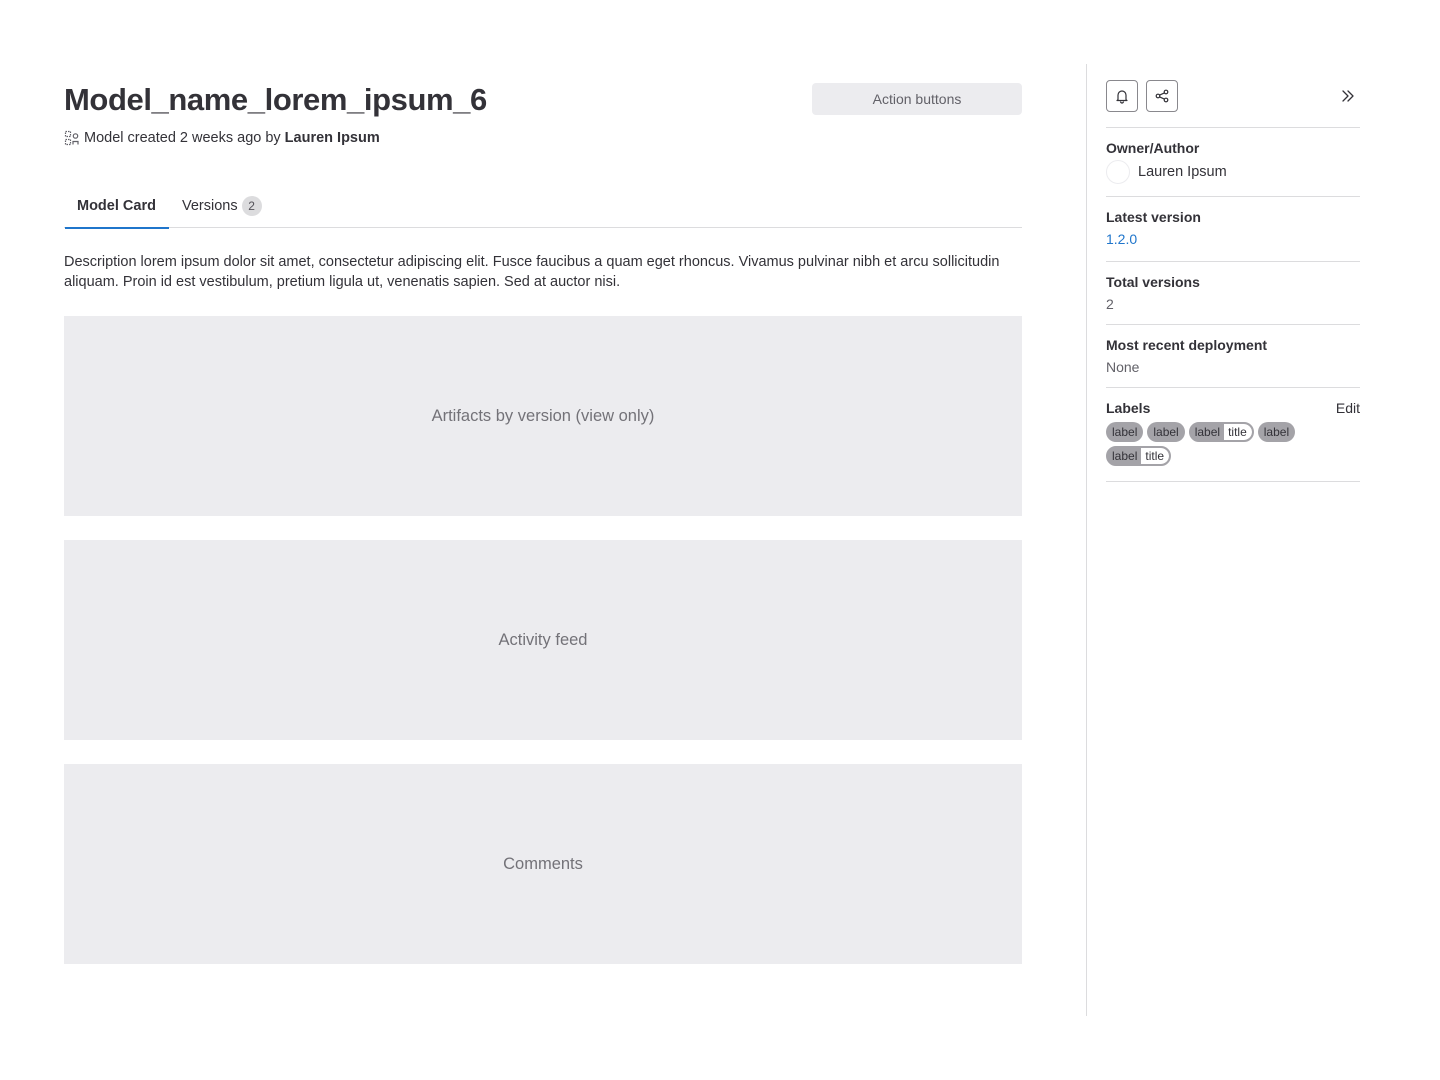  What do you see at coordinates (1233, 172) in the screenshot?
I see `owner-row: Lauren Ipsum` at bounding box center [1233, 172].